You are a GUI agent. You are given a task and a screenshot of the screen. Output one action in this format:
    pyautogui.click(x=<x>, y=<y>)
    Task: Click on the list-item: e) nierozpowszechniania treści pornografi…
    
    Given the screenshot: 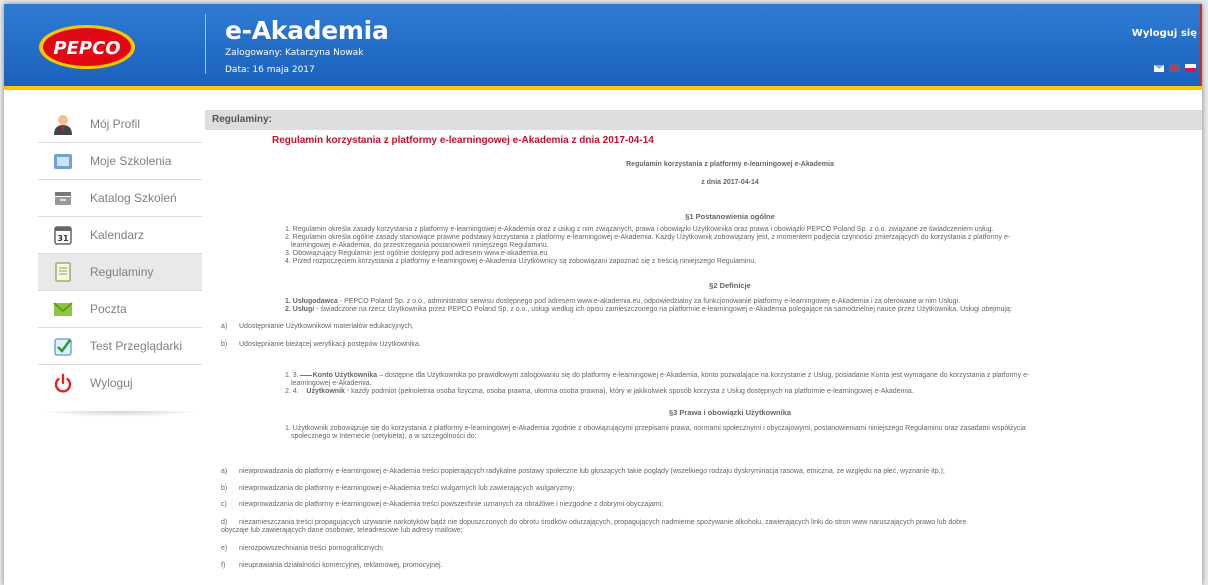 What is the action you would take?
    pyautogui.click(x=302, y=548)
    